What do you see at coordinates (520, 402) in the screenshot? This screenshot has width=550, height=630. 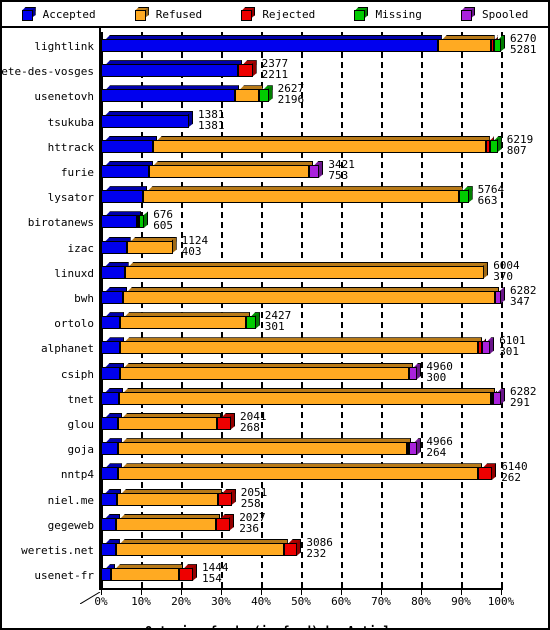 I see `bar-value-accepted: 291` at bounding box center [520, 402].